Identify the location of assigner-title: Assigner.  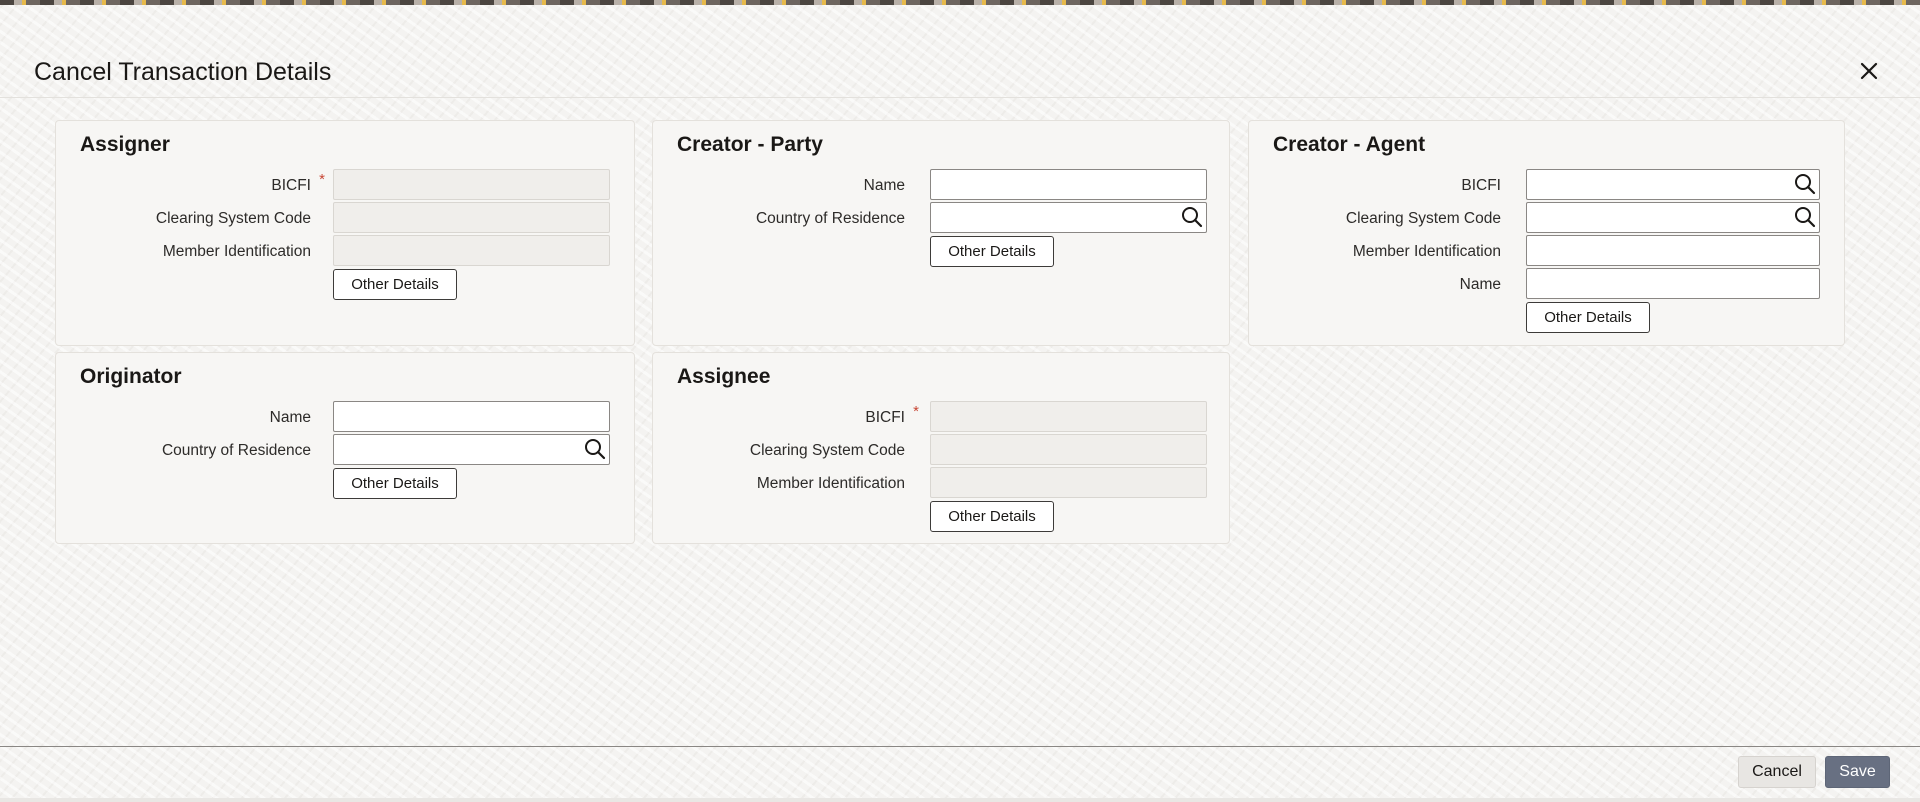
(125, 144).